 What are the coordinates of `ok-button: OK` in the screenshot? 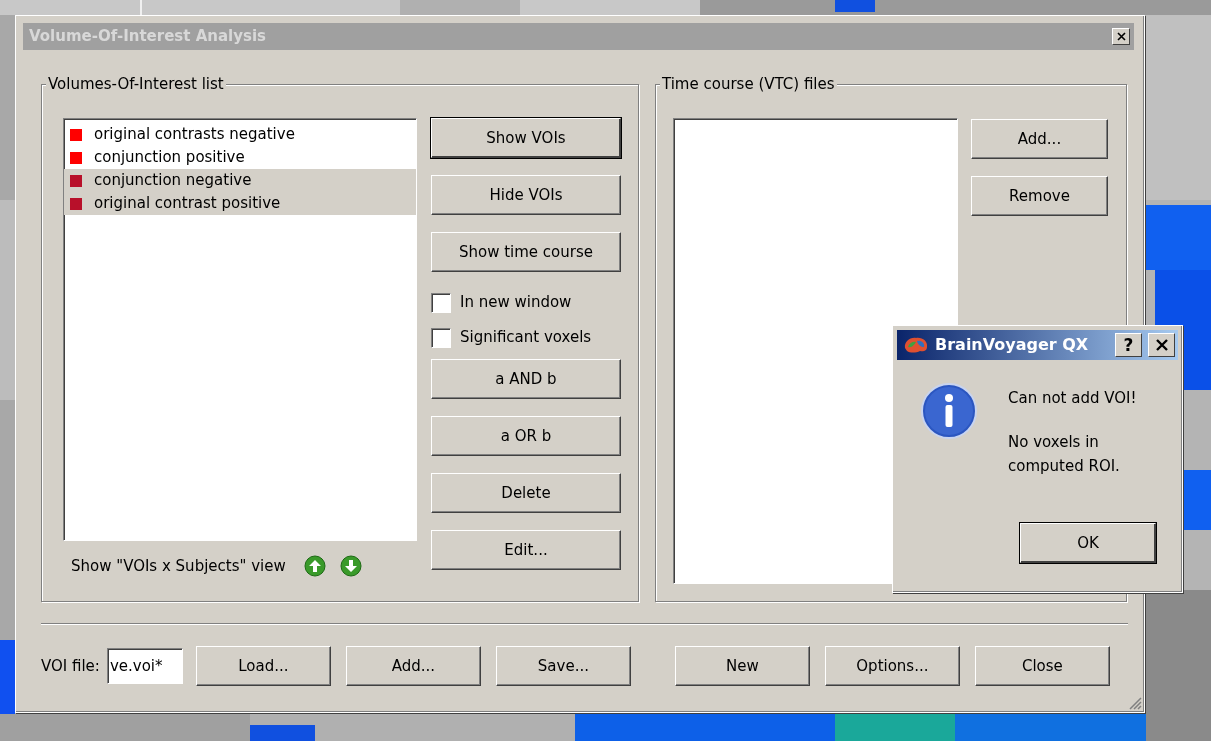 It's located at (1088, 543).